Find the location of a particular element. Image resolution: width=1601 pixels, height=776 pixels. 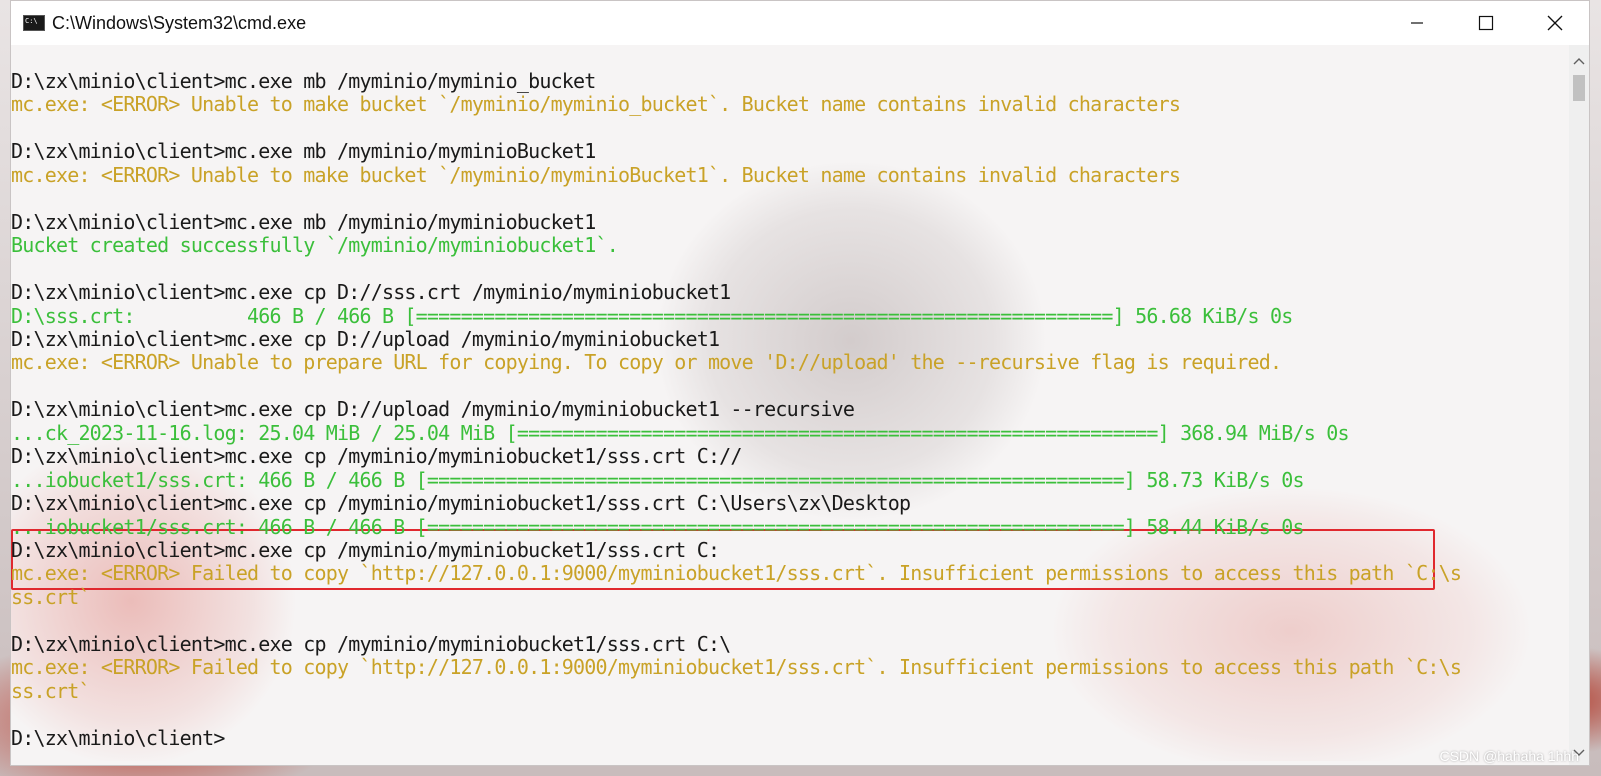

scroll-thumb is located at coordinates (1579, 88).